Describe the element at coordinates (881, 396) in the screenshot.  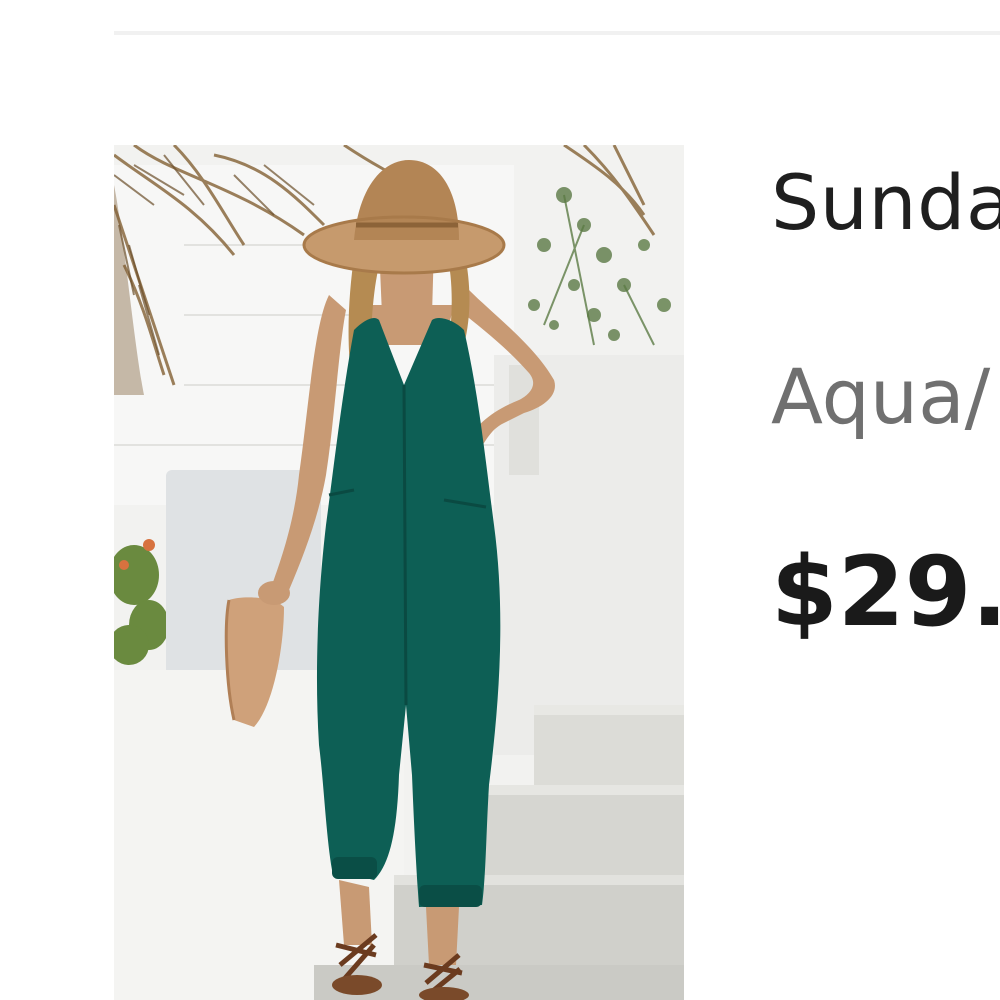
I see `product-color: Aqua/` at that location.